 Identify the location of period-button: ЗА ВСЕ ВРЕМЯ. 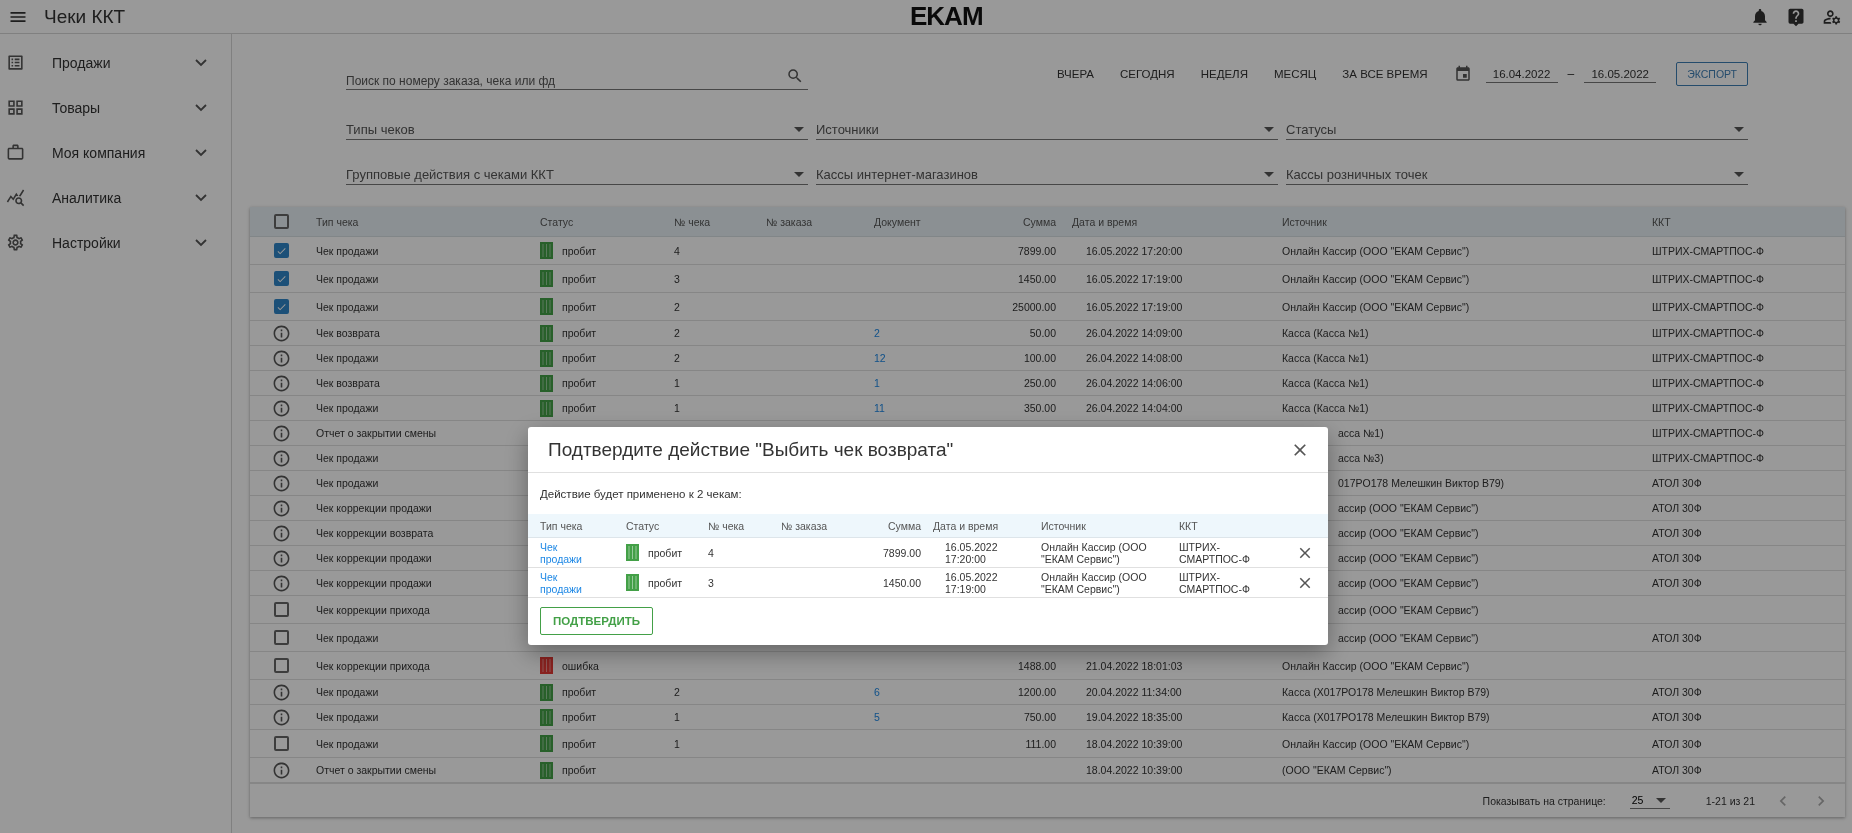
(1385, 74).